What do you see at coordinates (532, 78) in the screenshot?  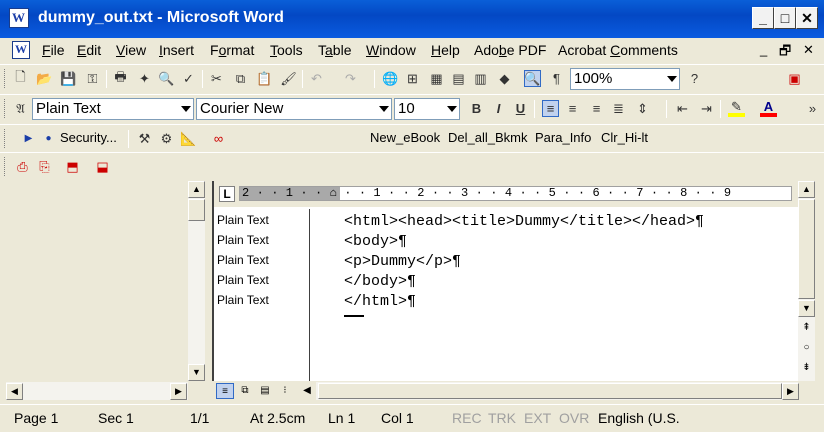 I see `document-map-icon: 🔍` at bounding box center [532, 78].